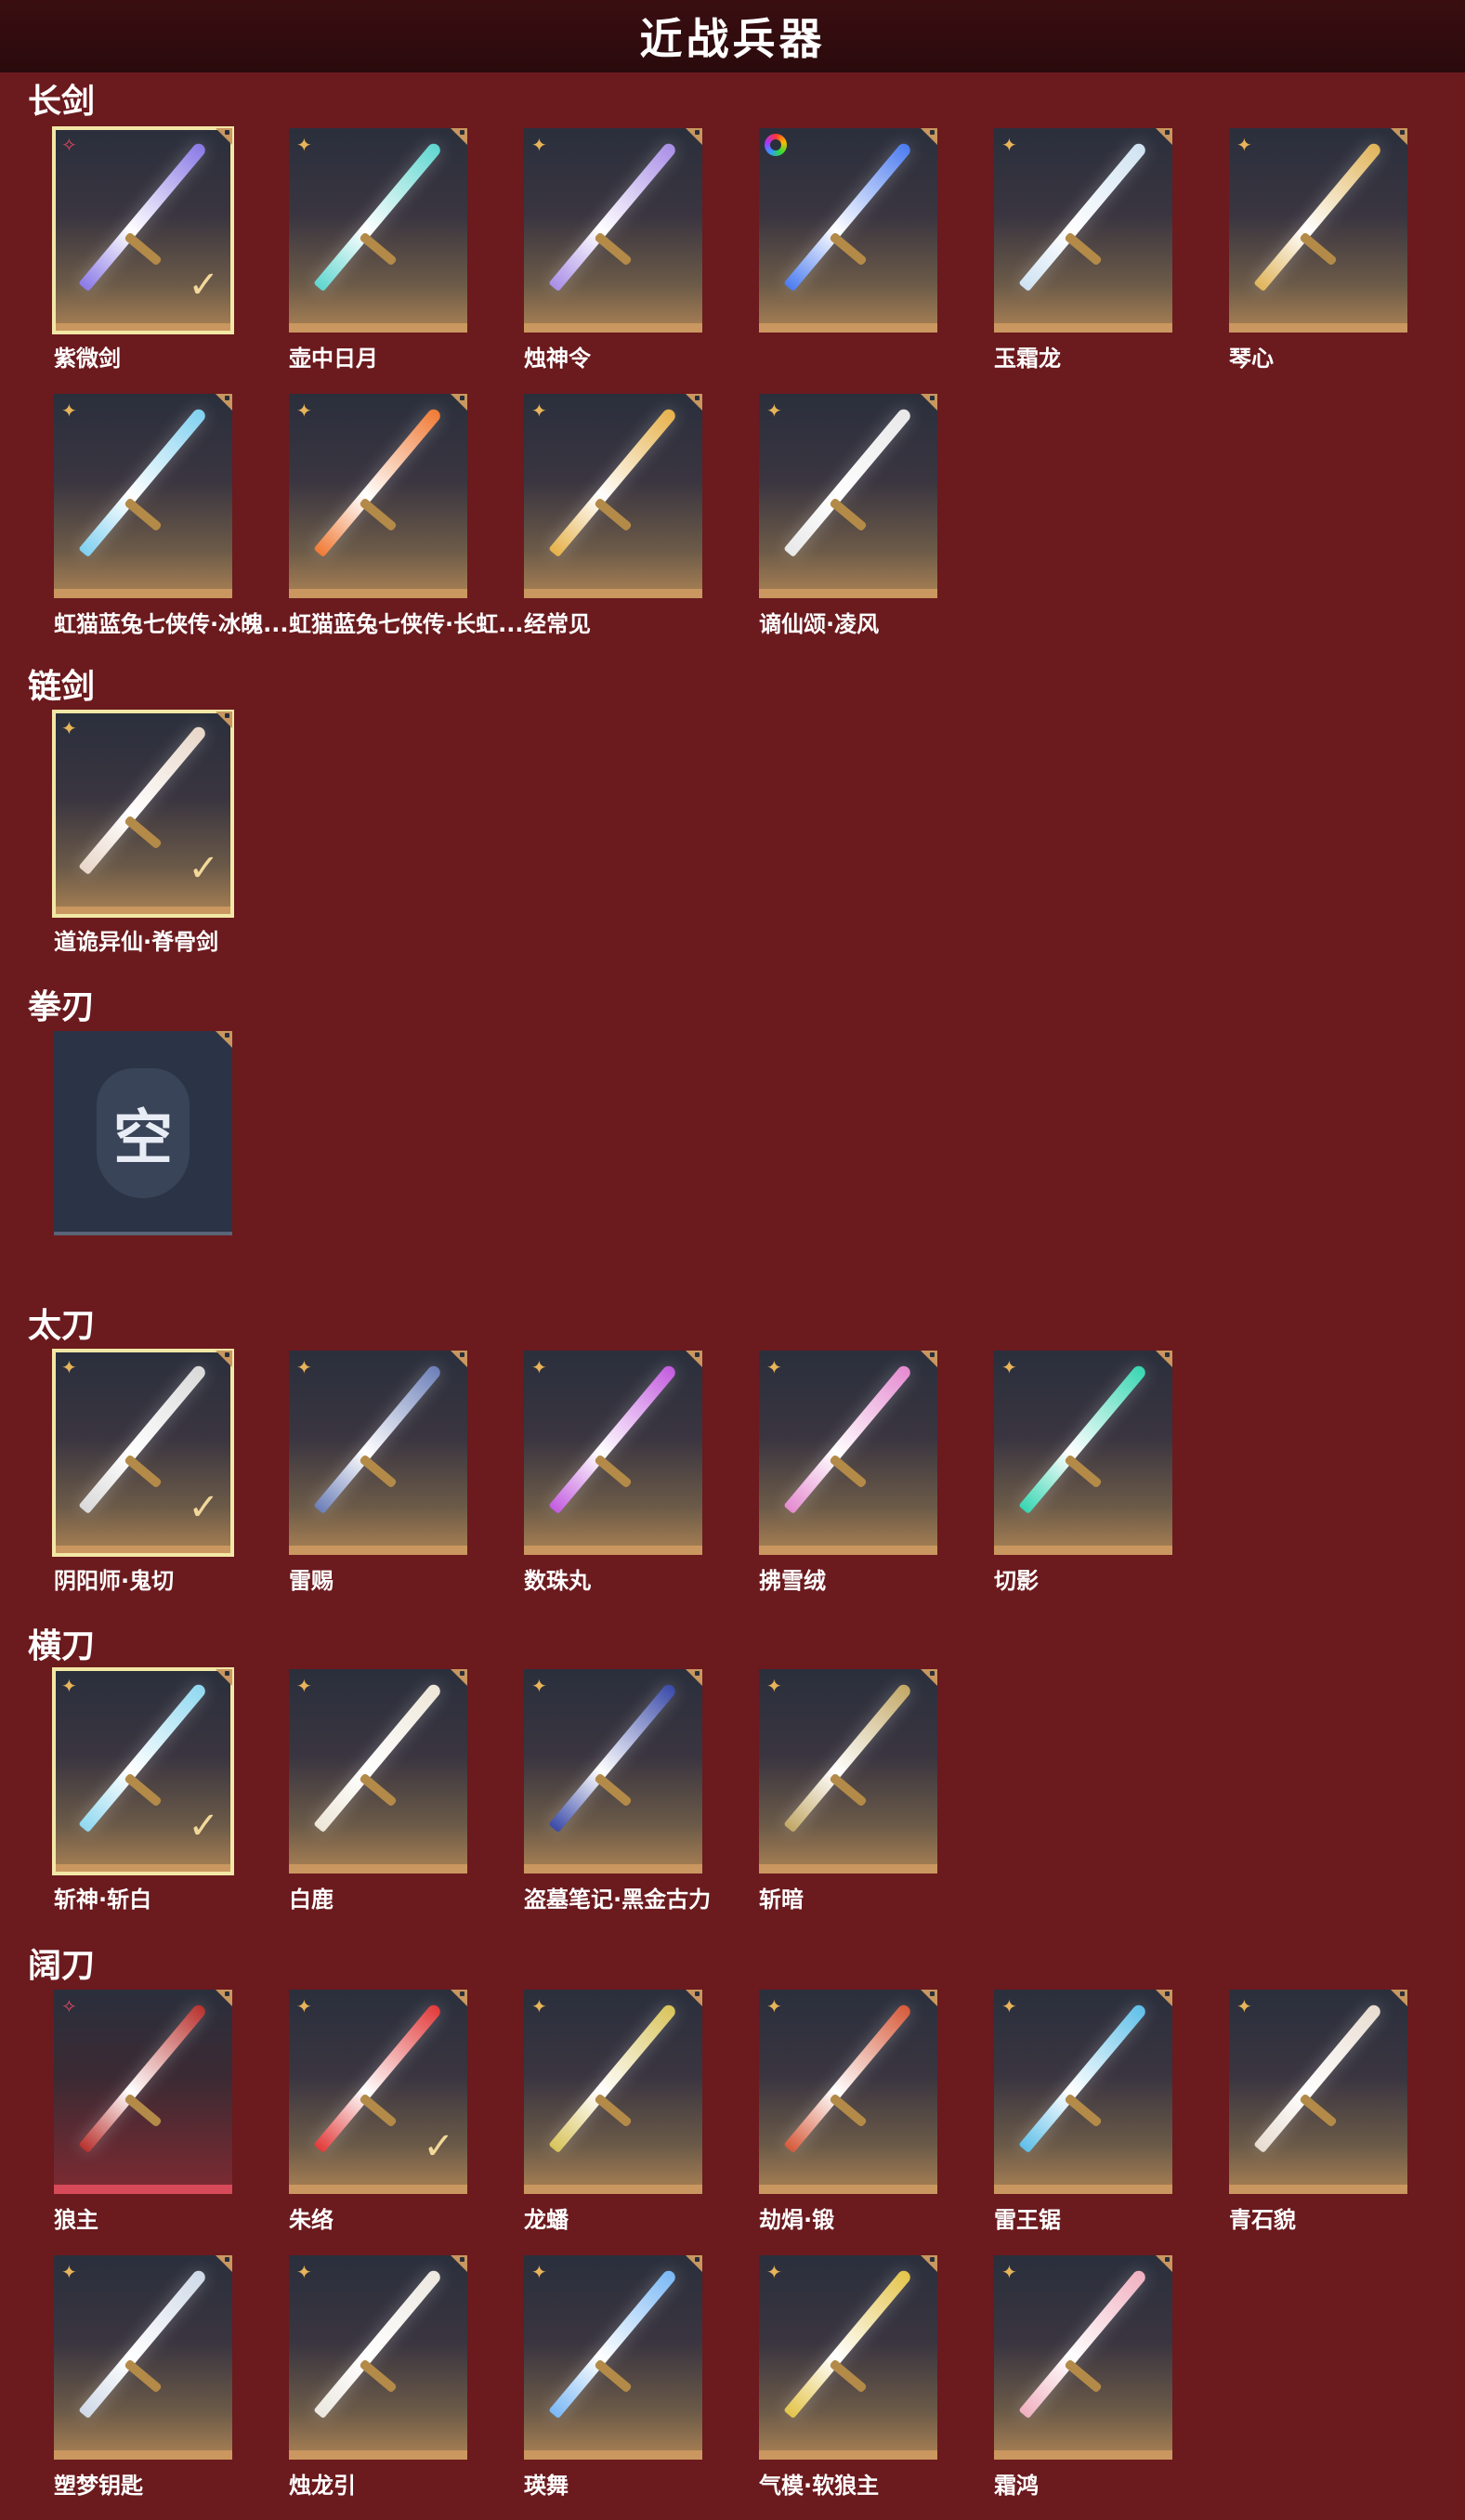  I want to click on weapon-card: 空, so click(143, 1133).